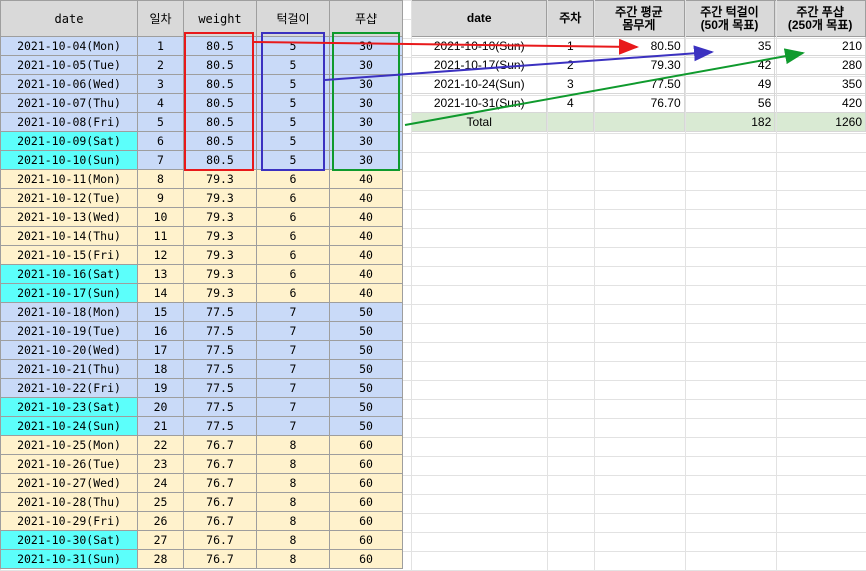 Image resolution: width=866 pixels, height=571 pixels. Describe the element at coordinates (479, 103) in the screenshot. I see `summary-cell-date: 2021-10-31(Sun)` at that location.